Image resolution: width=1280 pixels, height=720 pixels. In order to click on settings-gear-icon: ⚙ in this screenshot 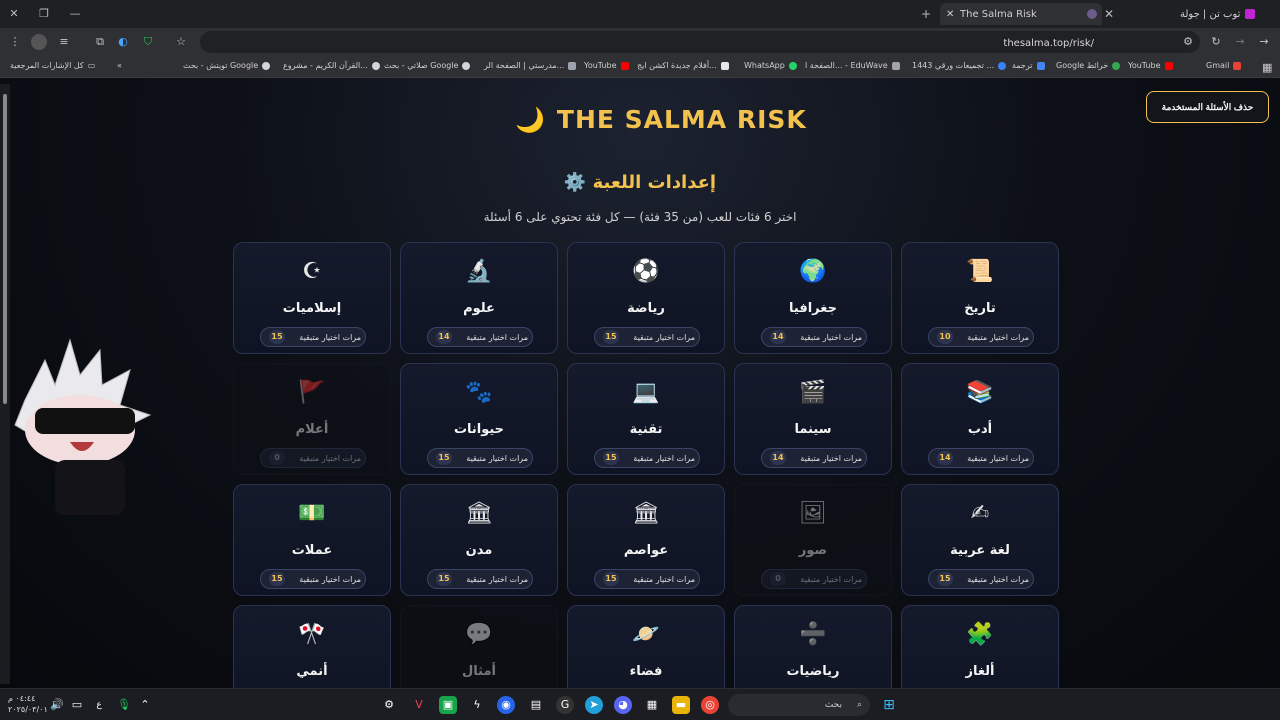, I will do `click(389, 705)`.